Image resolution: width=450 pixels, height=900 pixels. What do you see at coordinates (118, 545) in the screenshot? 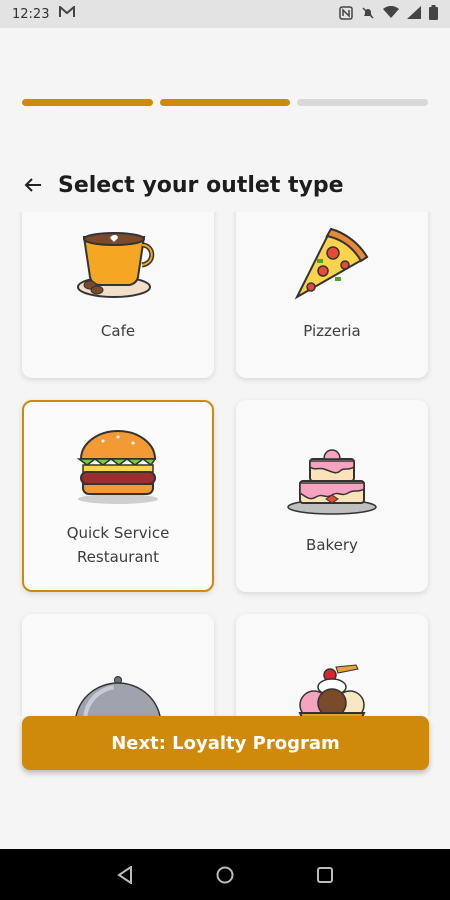
I see `outlet-label: Quick Service Restaurant` at bounding box center [118, 545].